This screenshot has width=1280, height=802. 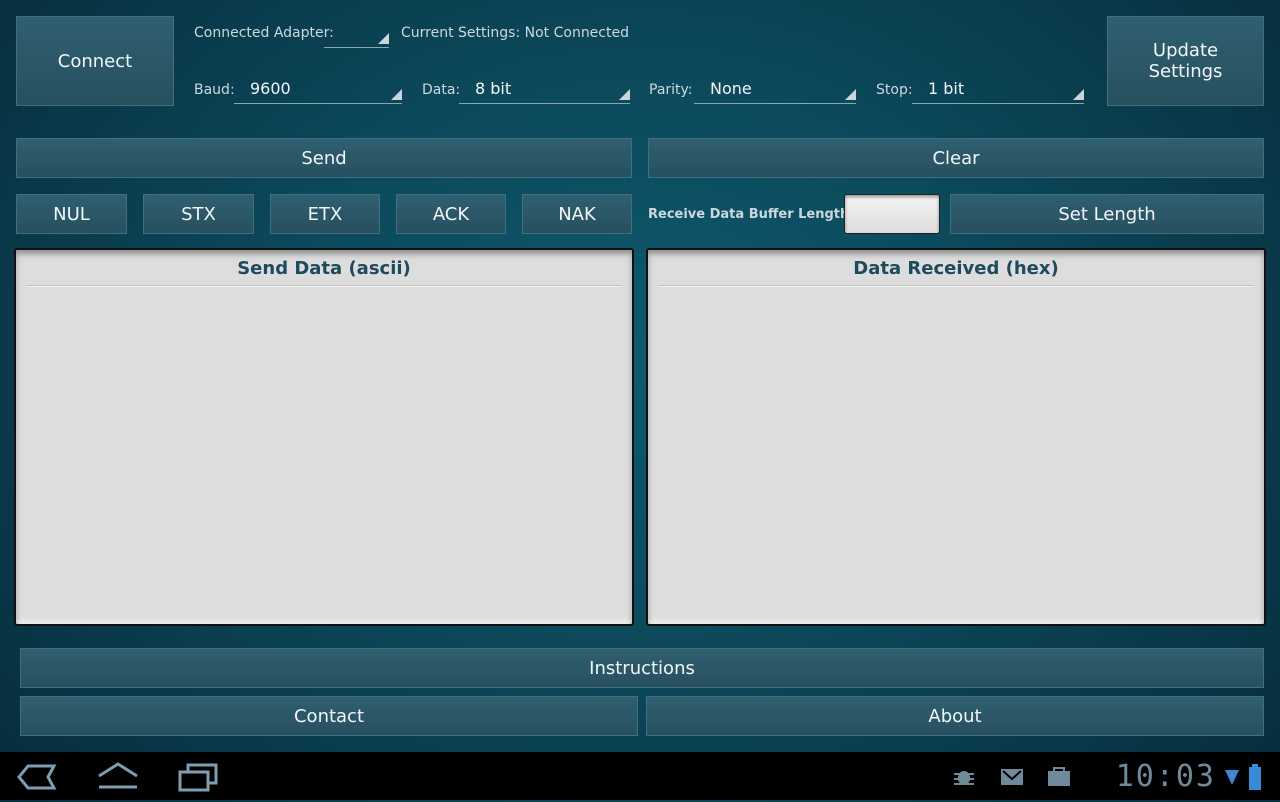 I want to click on recent-apps-icon, so click(x=199, y=777).